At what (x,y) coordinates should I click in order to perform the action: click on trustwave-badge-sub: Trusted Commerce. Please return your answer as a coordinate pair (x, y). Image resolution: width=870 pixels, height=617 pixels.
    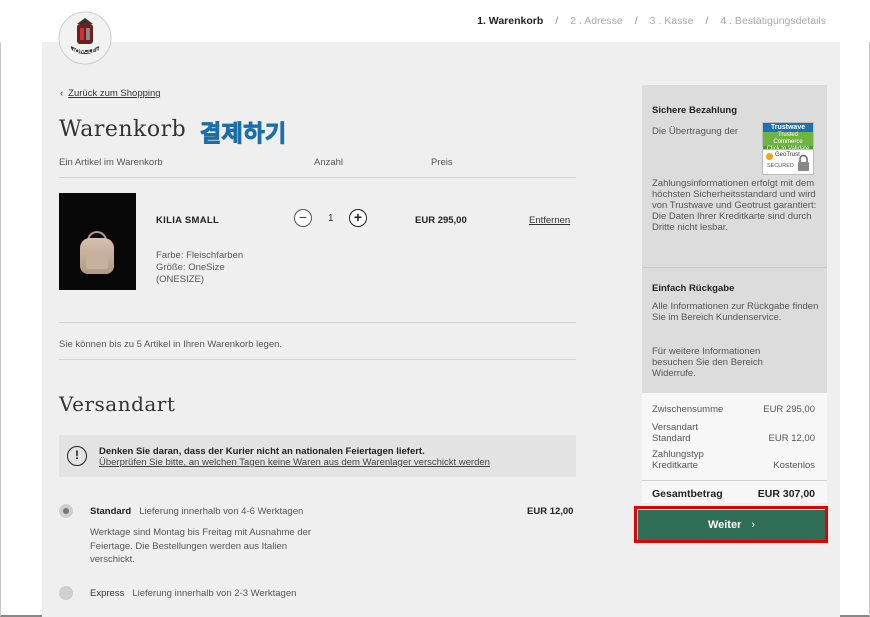
    Looking at the image, I should click on (788, 139).